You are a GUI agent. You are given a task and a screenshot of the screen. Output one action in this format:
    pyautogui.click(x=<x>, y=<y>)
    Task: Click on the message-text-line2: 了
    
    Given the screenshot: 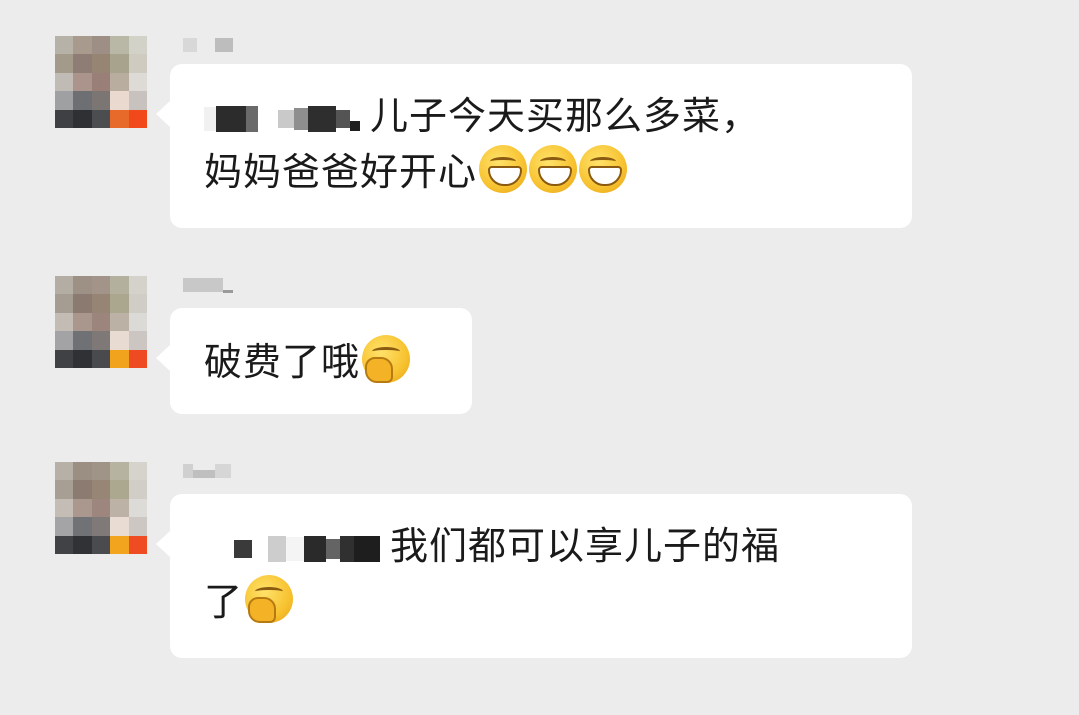 What is the action you would take?
    pyautogui.click(x=224, y=602)
    